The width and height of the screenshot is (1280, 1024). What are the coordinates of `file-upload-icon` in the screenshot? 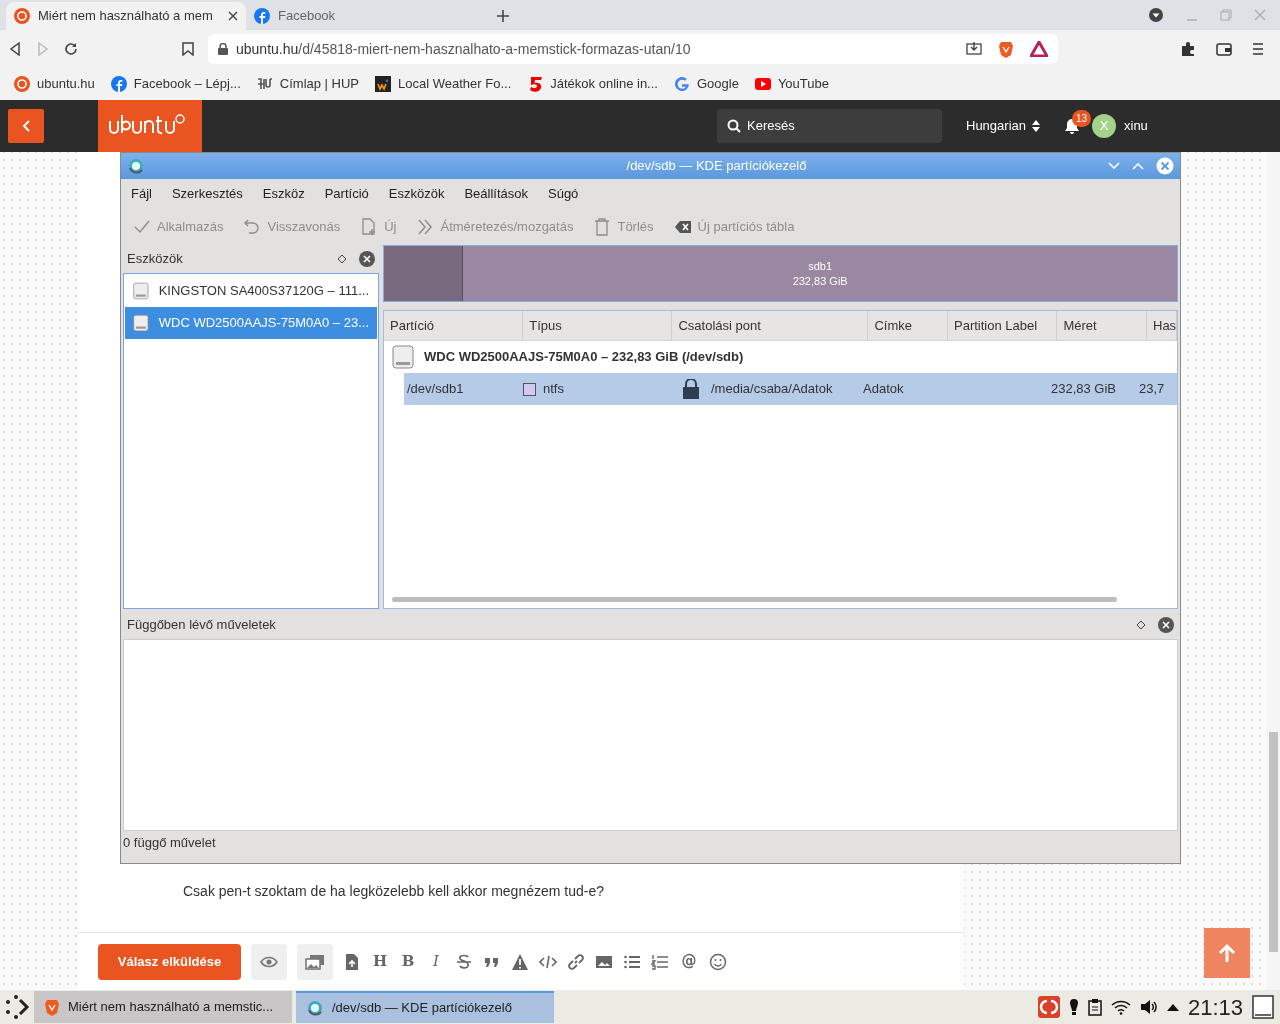 It's located at (352, 961).